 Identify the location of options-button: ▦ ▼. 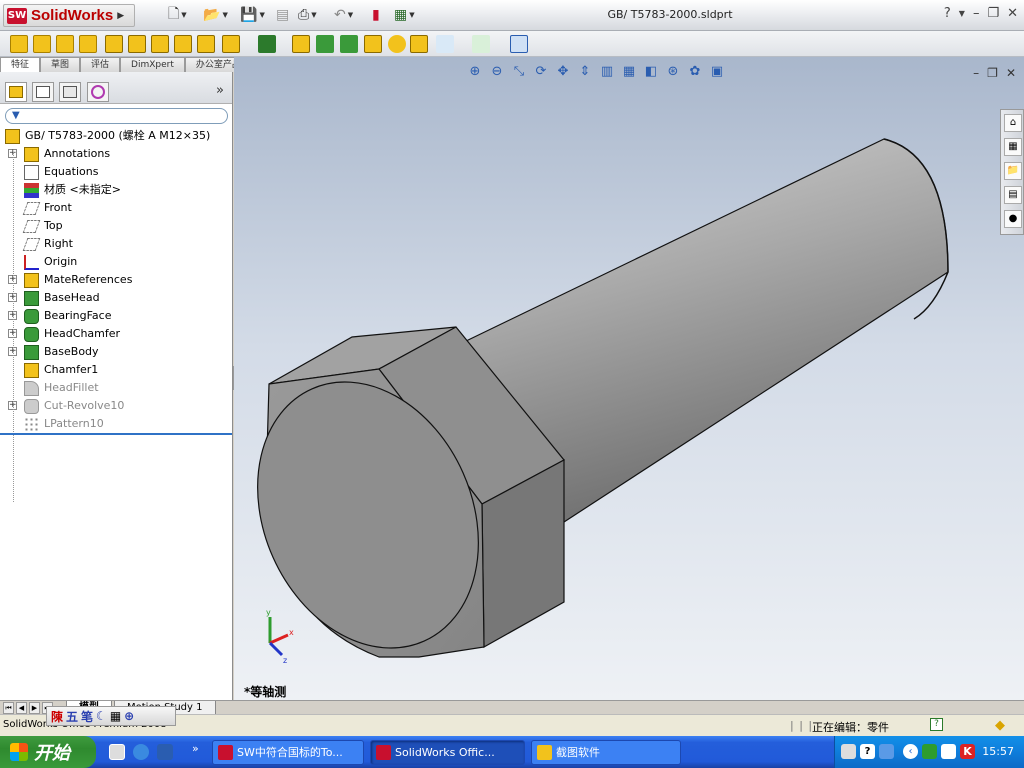
(404, 15).